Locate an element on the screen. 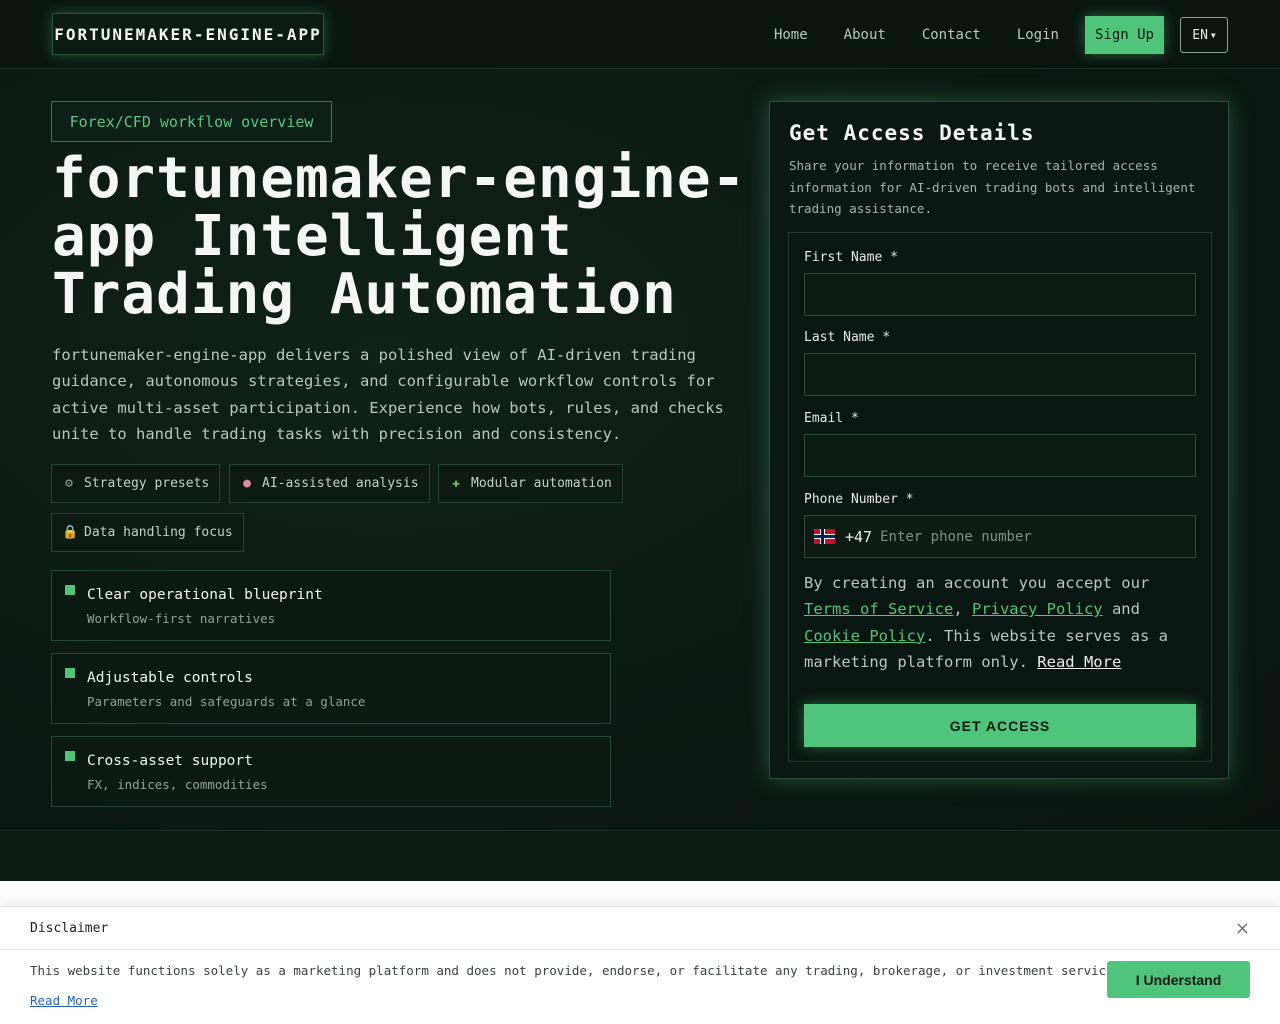 This screenshot has height=1024, width=1280. nav-about-link: About is located at coordinates (865, 35).